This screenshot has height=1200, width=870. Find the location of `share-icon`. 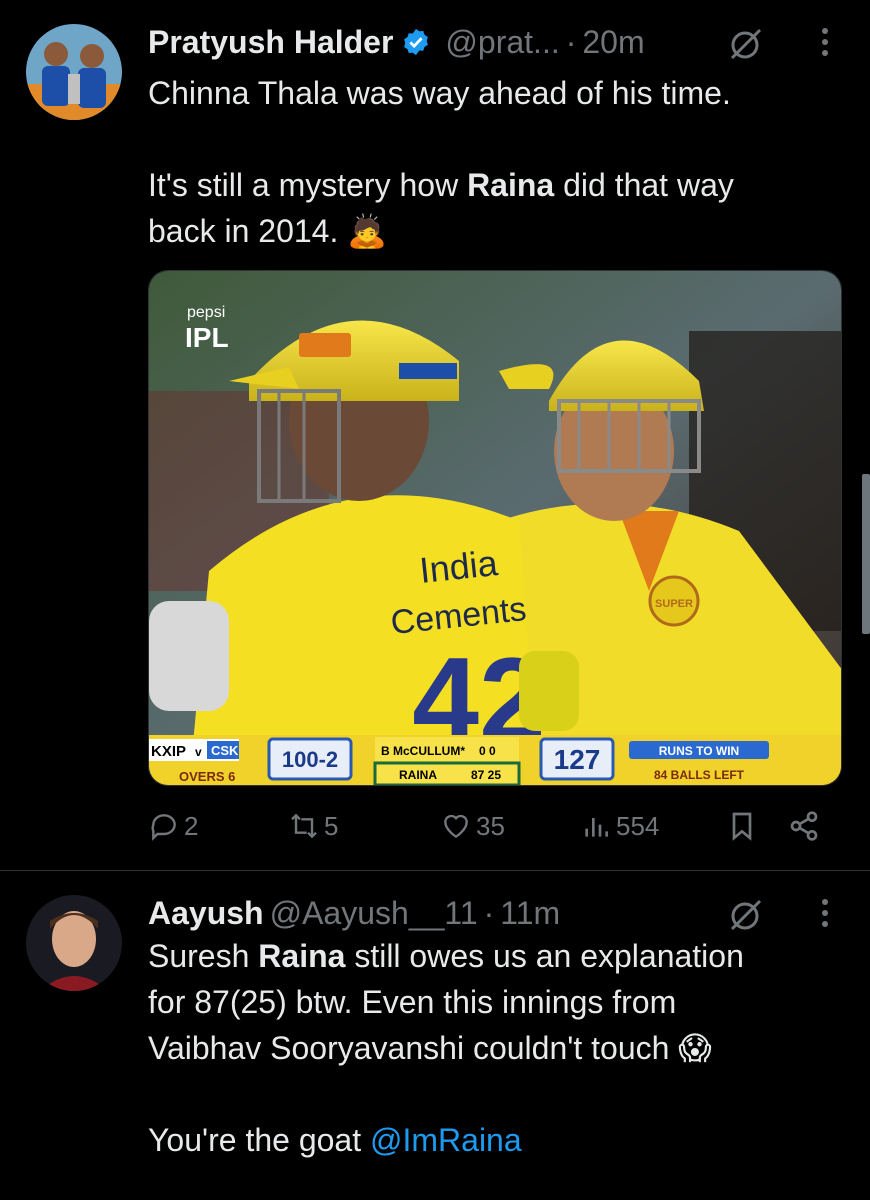

share-icon is located at coordinates (804, 826).